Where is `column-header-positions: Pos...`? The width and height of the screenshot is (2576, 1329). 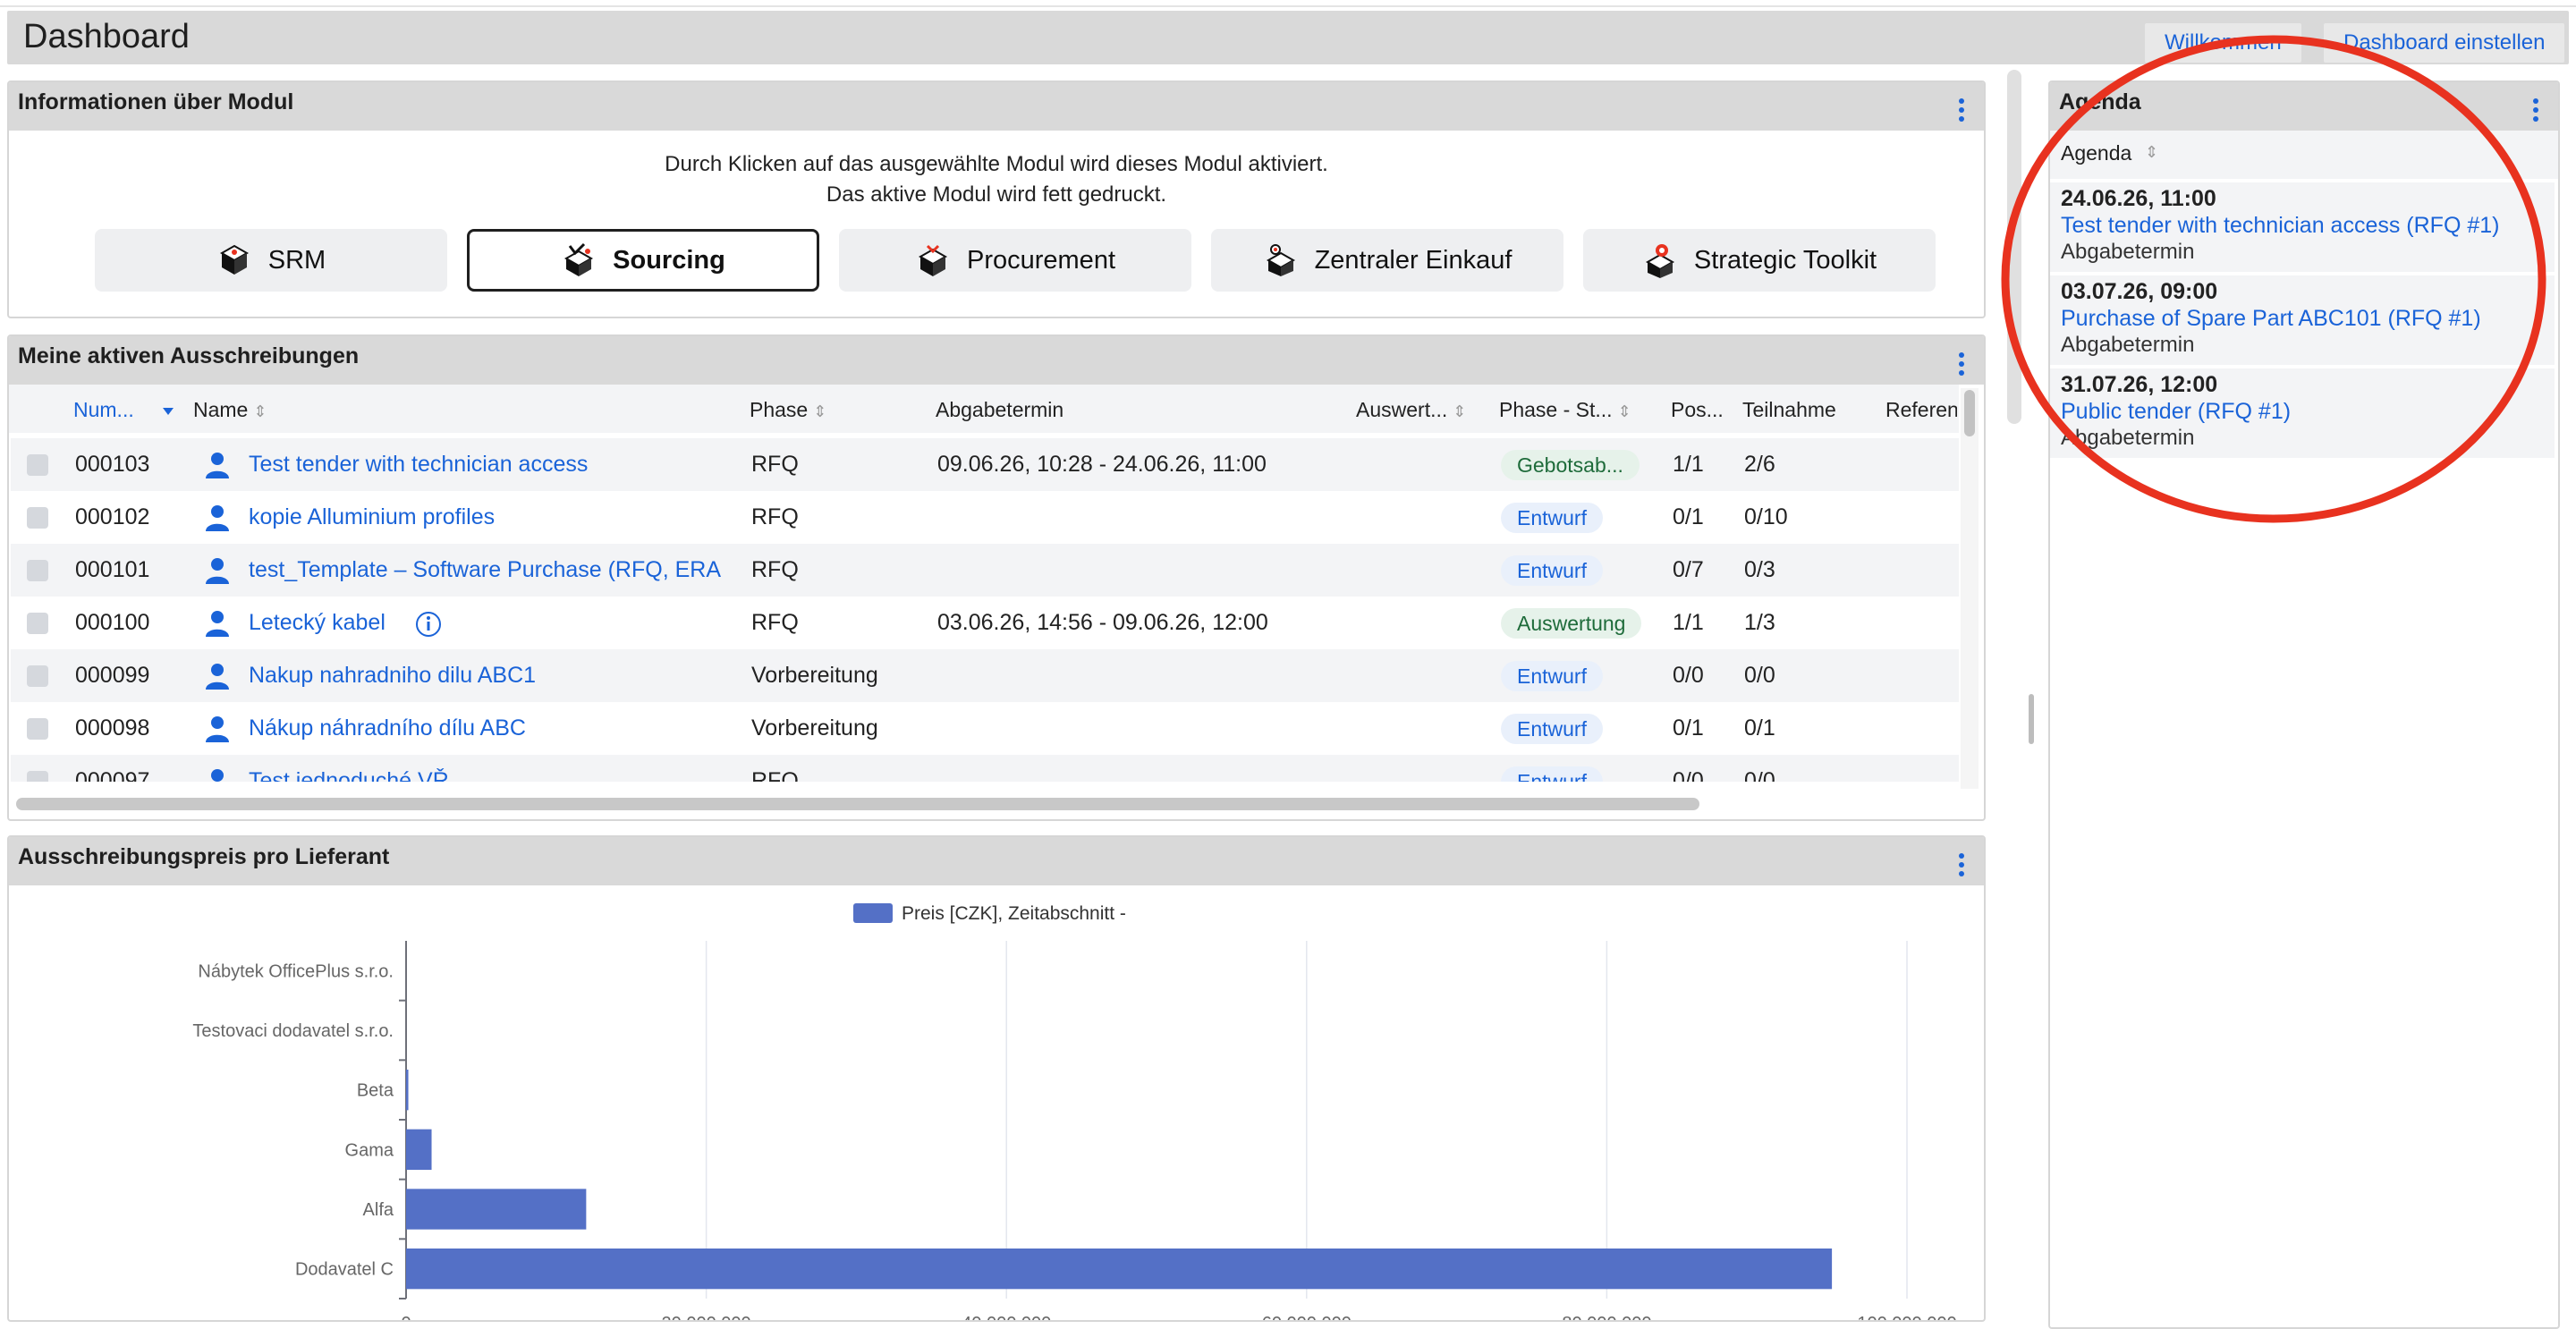
column-header-positions: Pos... is located at coordinates (1702, 410).